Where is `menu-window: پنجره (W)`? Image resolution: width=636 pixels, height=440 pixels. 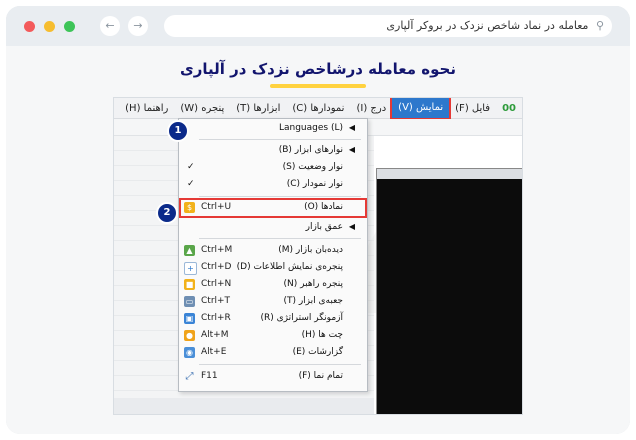 menu-window: پنجره (W) is located at coordinates (202, 108).